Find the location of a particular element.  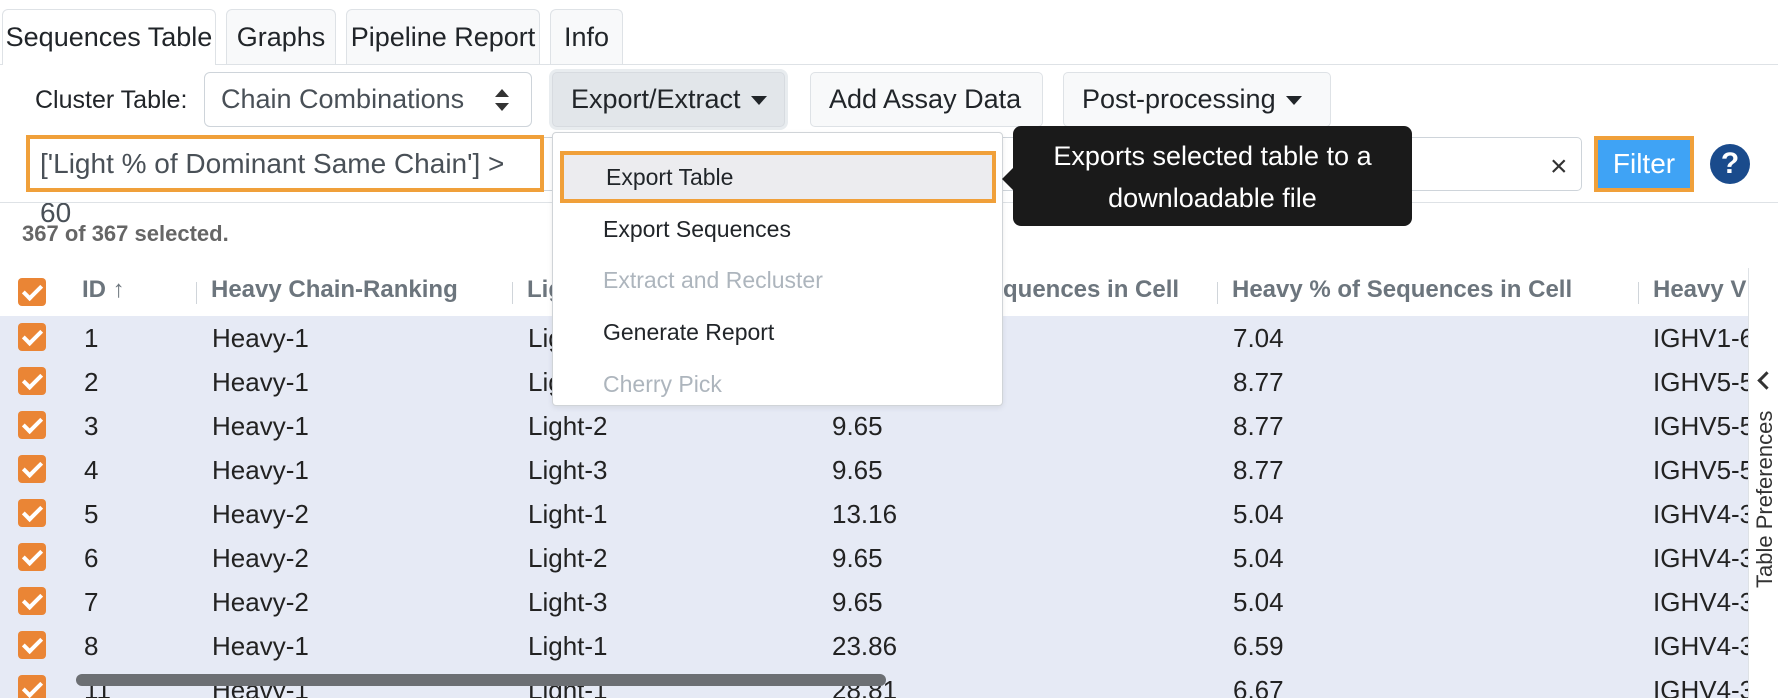

cell-id: 1 is located at coordinates (91, 338).